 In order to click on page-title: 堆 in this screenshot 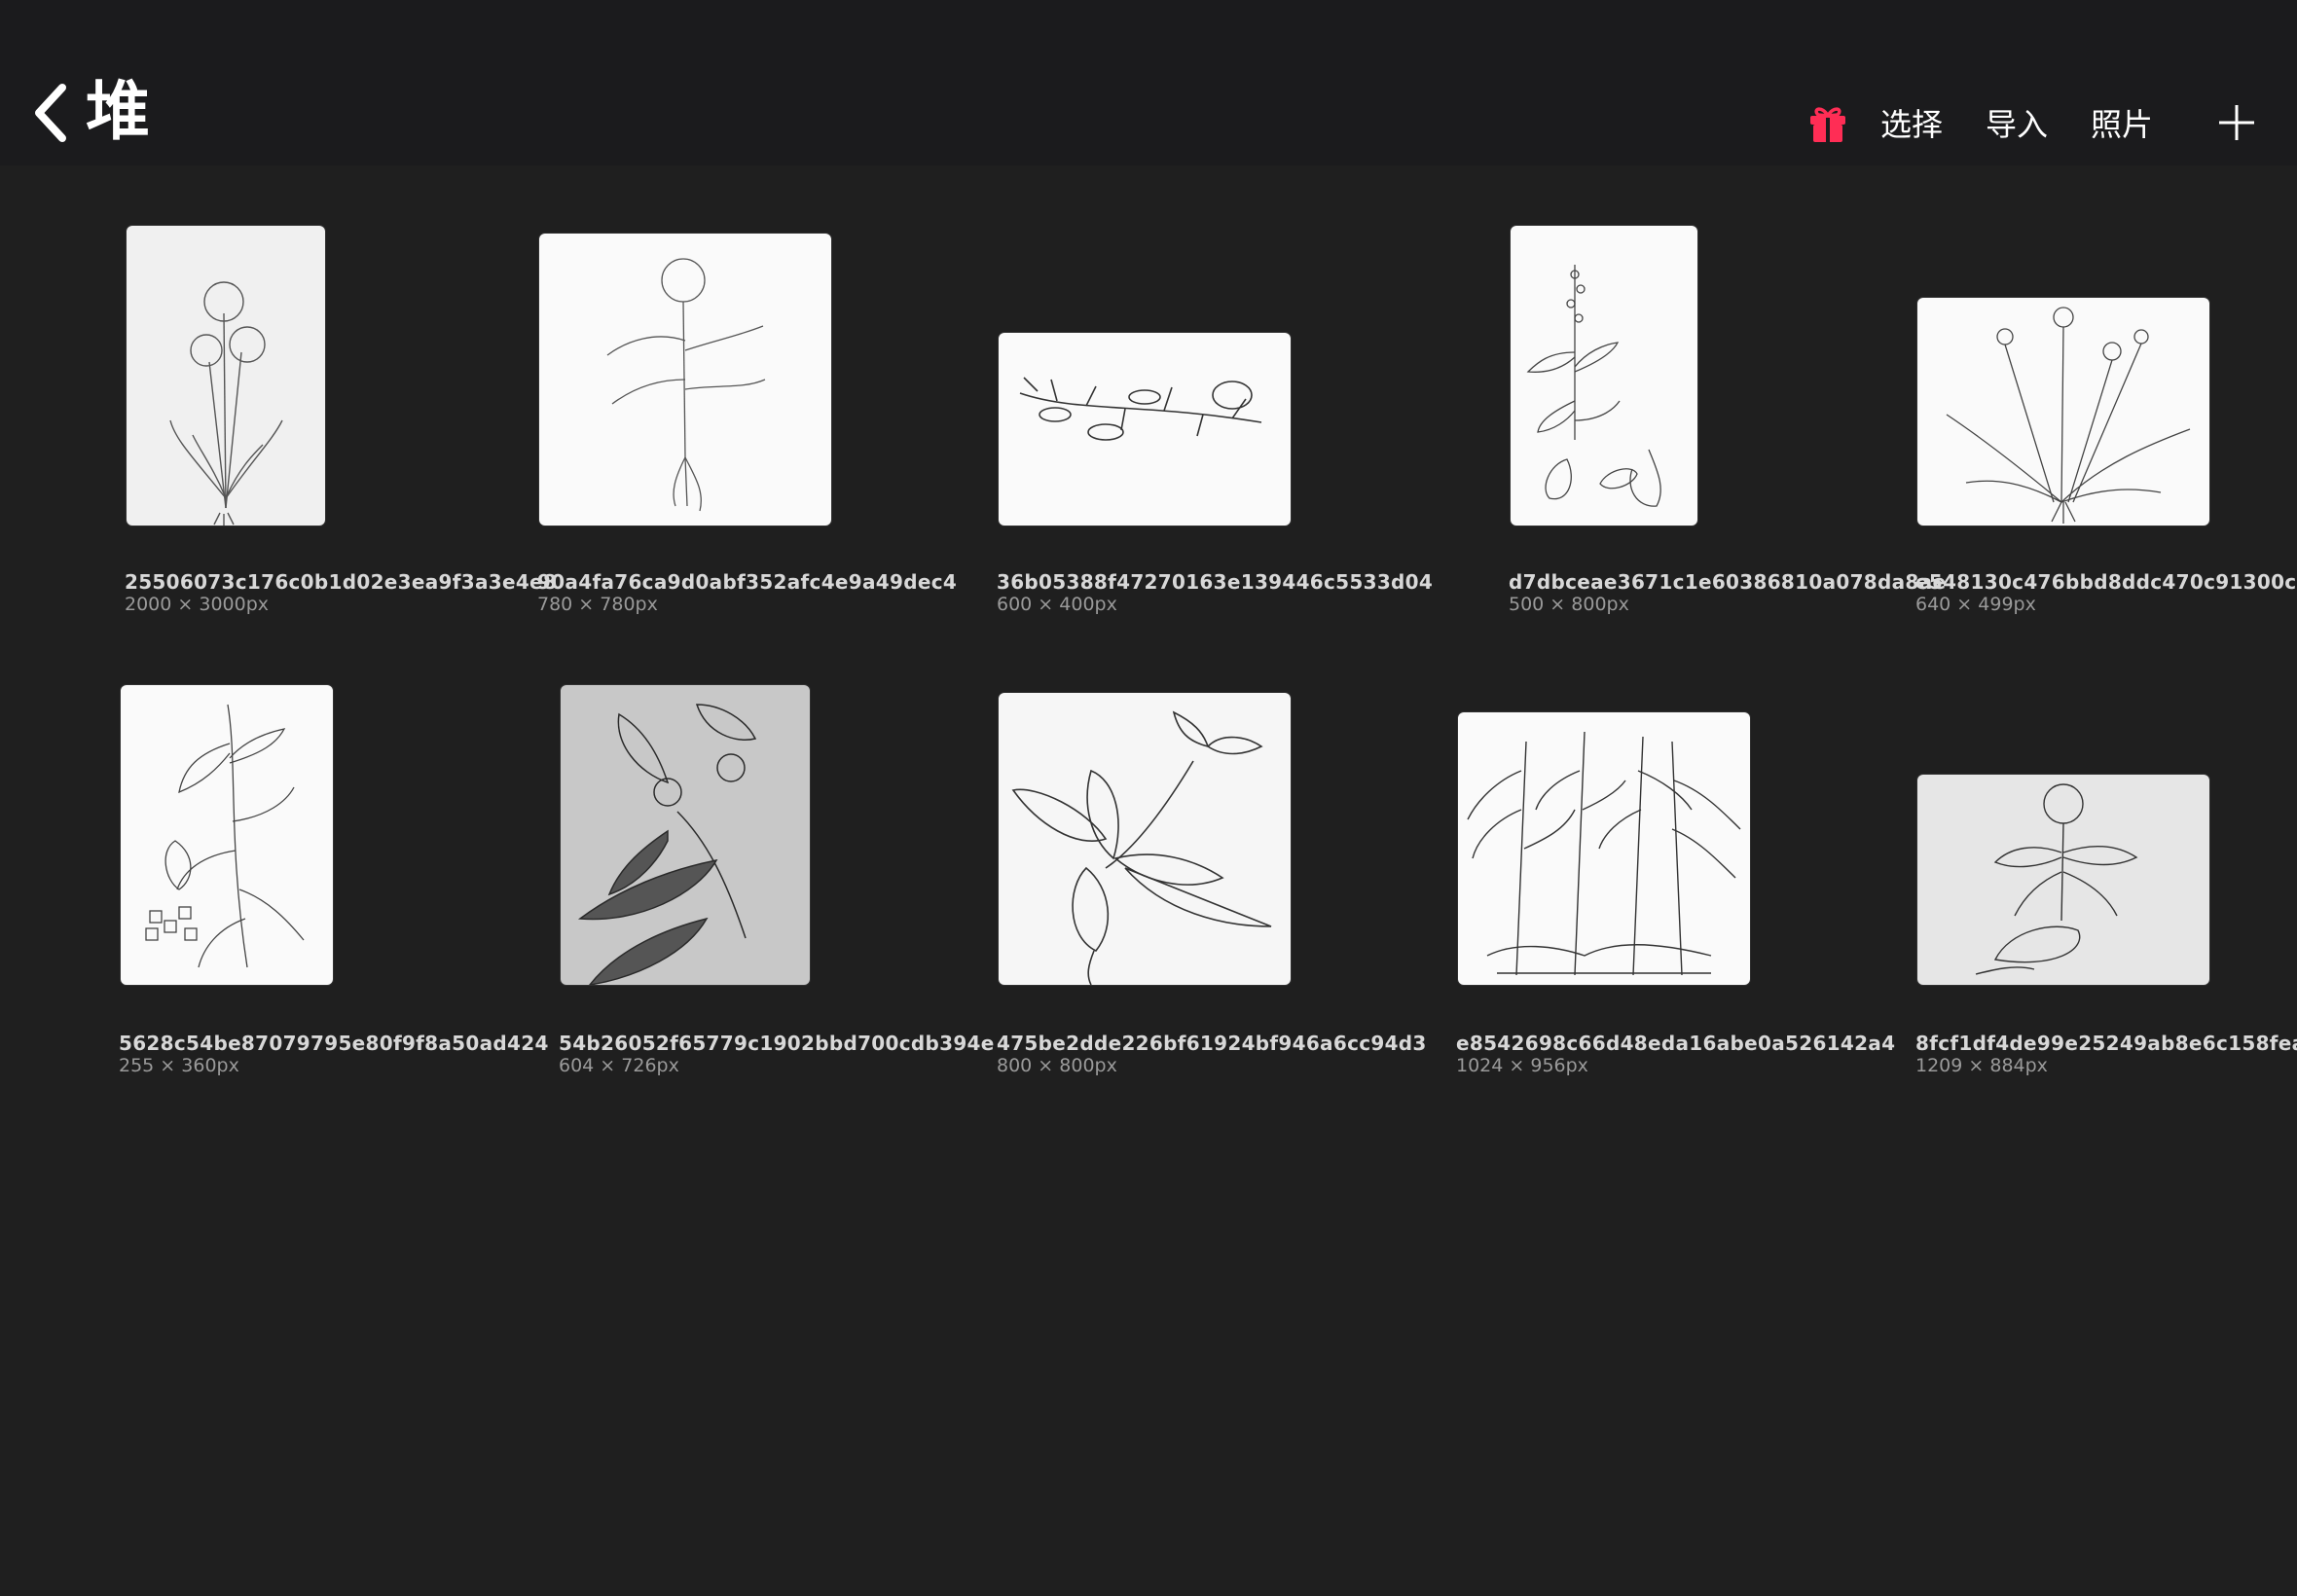, I will do `click(118, 111)`.